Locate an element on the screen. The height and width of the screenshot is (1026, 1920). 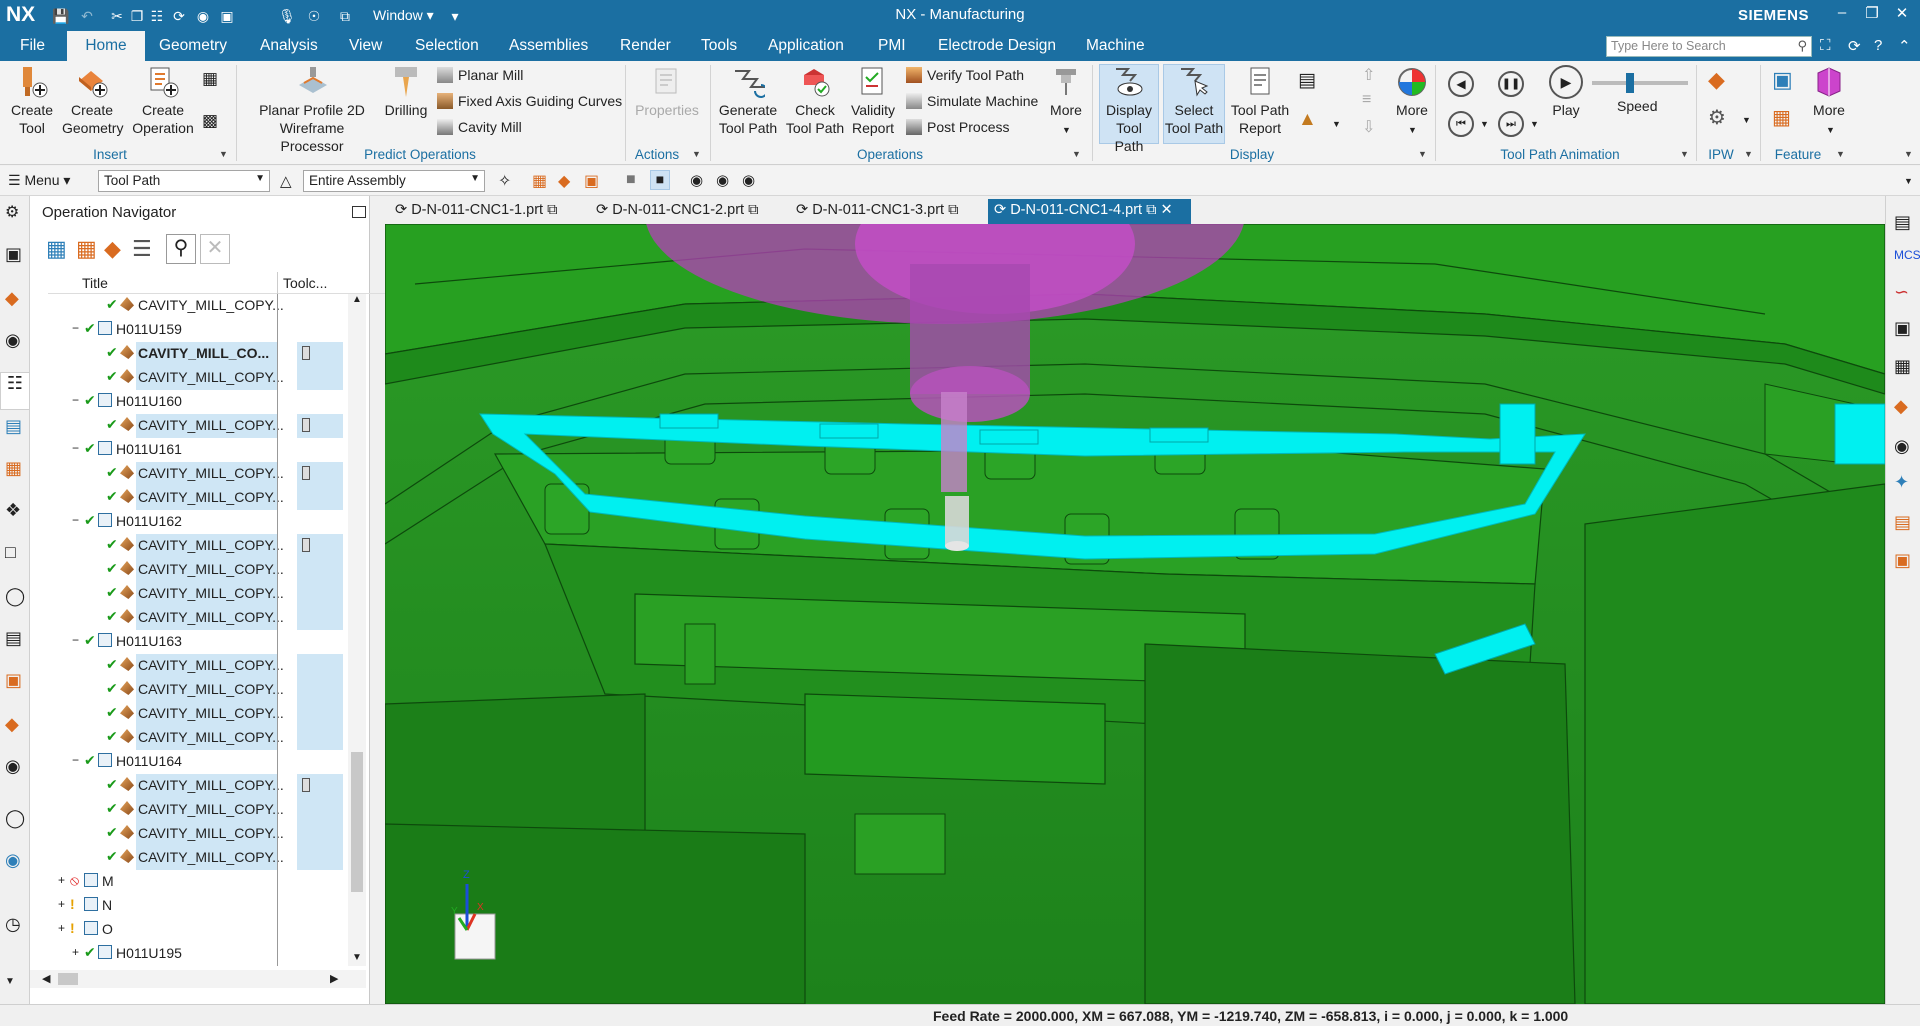
tab-render: Render is located at coordinates (645, 46).